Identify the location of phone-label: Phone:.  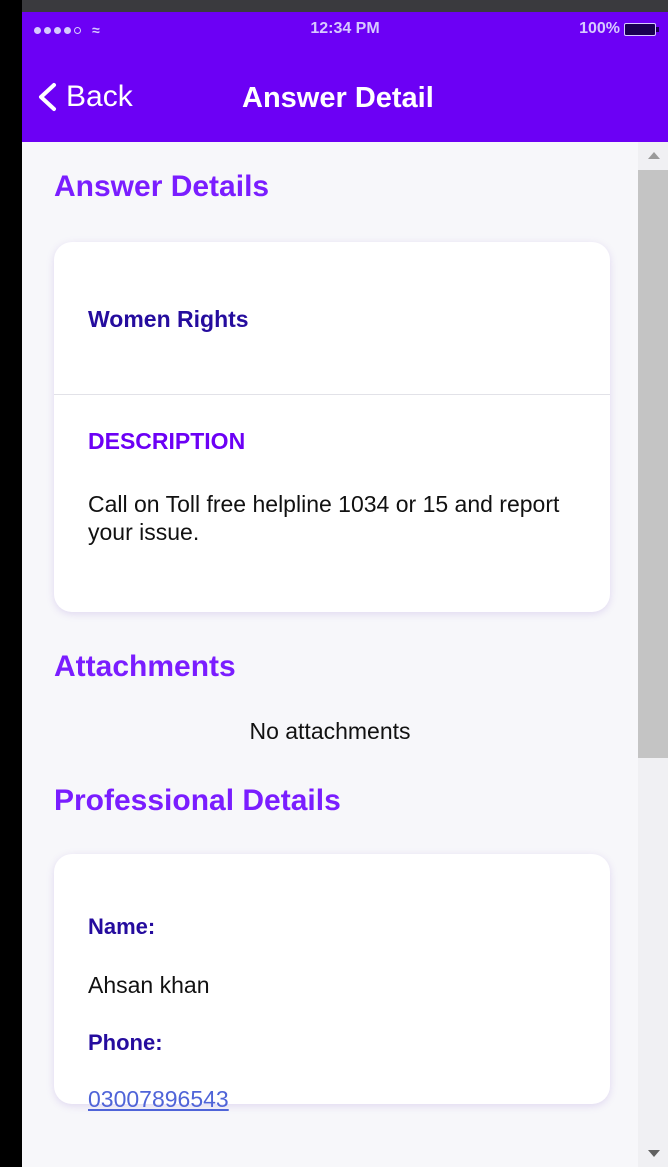
(125, 1042).